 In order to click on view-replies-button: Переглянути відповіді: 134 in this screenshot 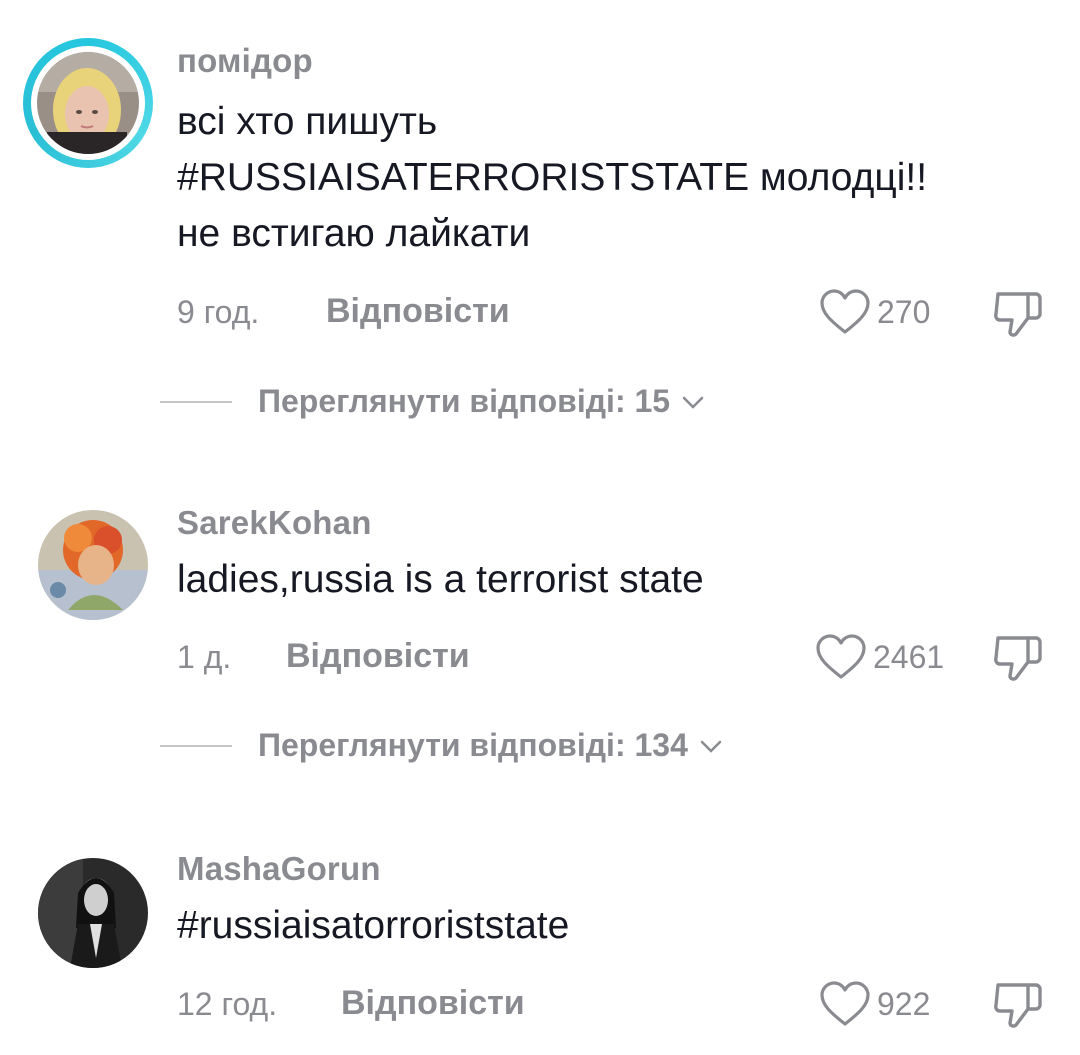, I will do `click(442, 745)`.